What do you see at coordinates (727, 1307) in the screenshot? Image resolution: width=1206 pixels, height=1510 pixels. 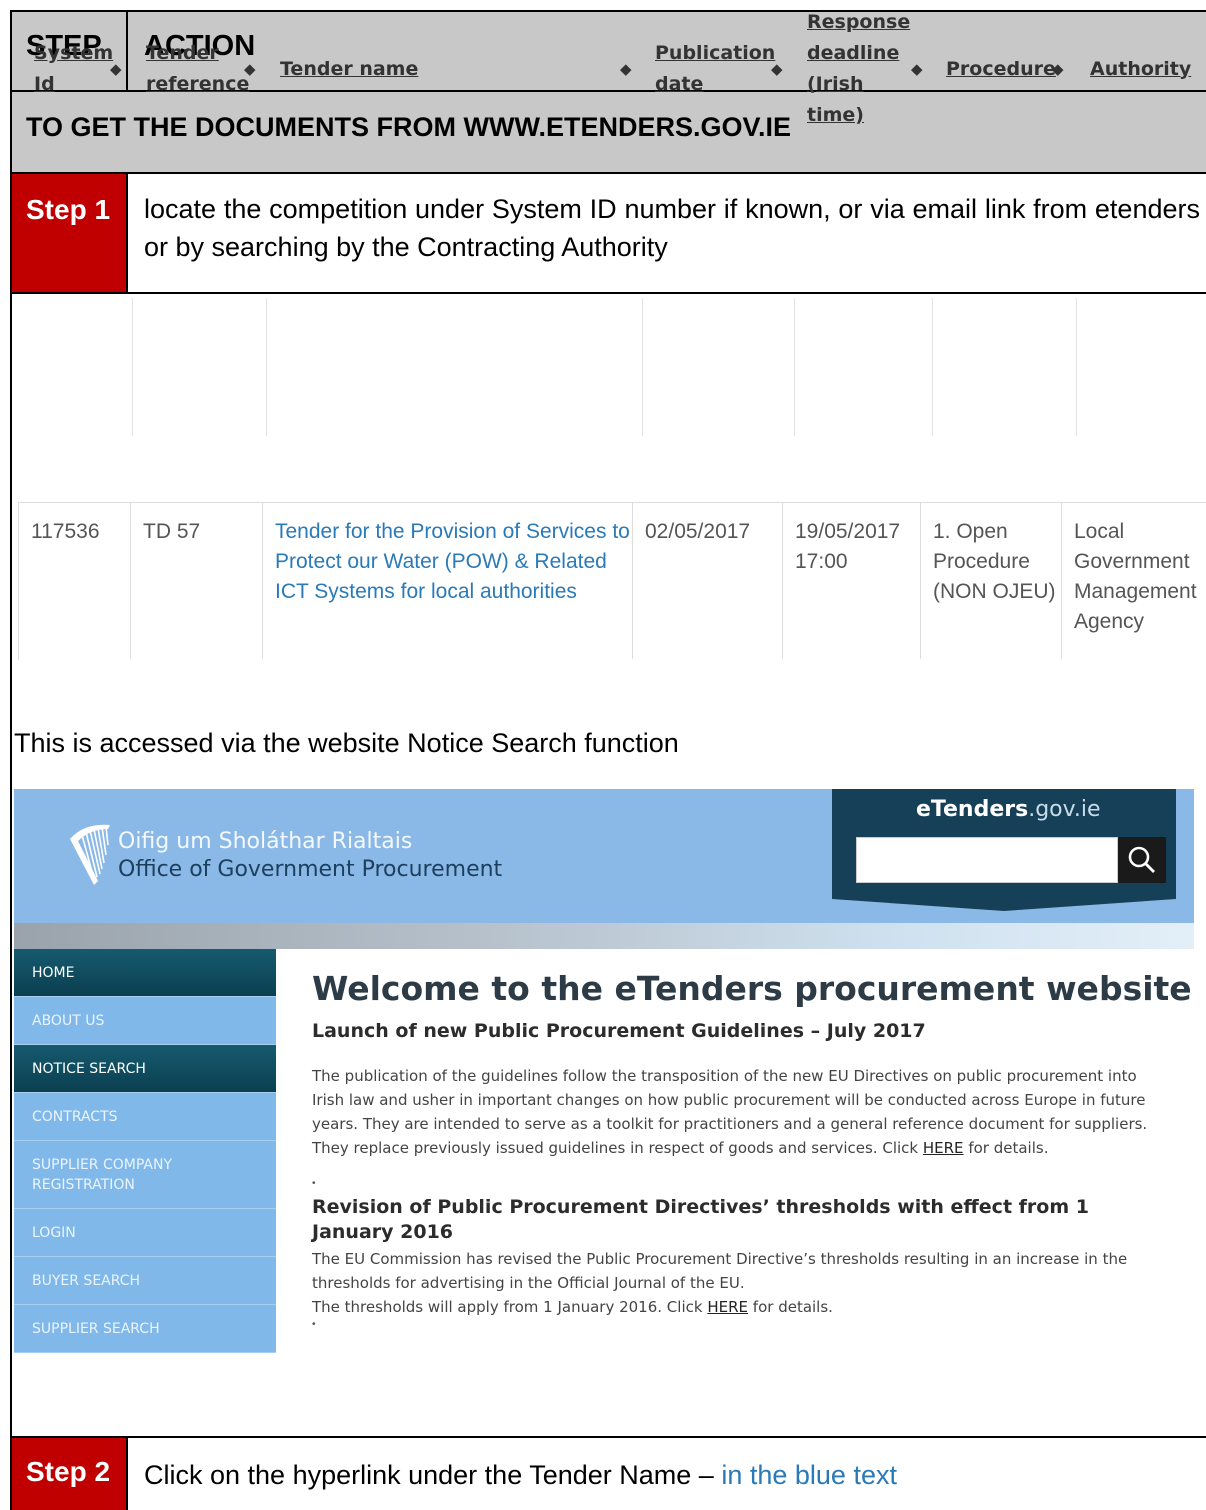 I see `news2-here-link: HERE` at bounding box center [727, 1307].